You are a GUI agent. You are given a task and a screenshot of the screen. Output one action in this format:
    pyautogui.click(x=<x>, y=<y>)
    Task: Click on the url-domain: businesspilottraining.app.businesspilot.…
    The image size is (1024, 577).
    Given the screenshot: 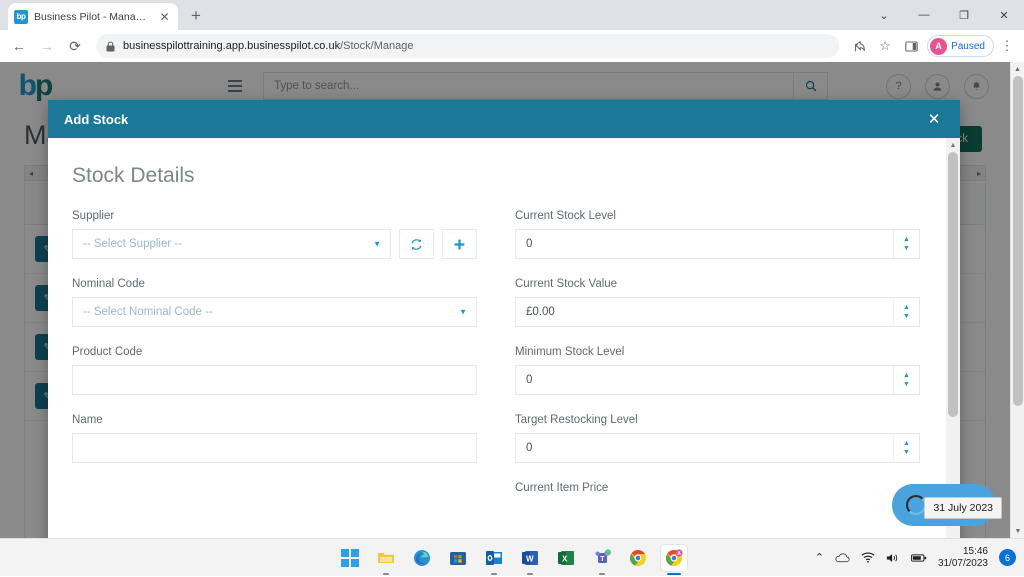 What is the action you would take?
    pyautogui.click(x=232, y=46)
    